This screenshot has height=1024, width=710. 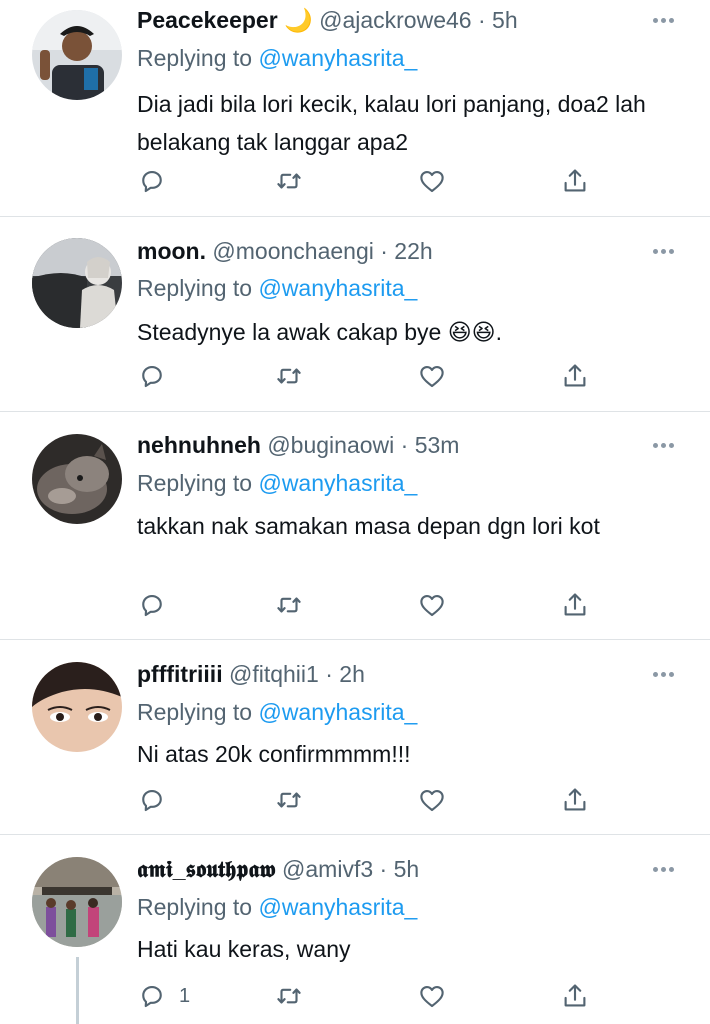 What do you see at coordinates (437, 445) in the screenshot?
I see `timestamp: 53m` at bounding box center [437, 445].